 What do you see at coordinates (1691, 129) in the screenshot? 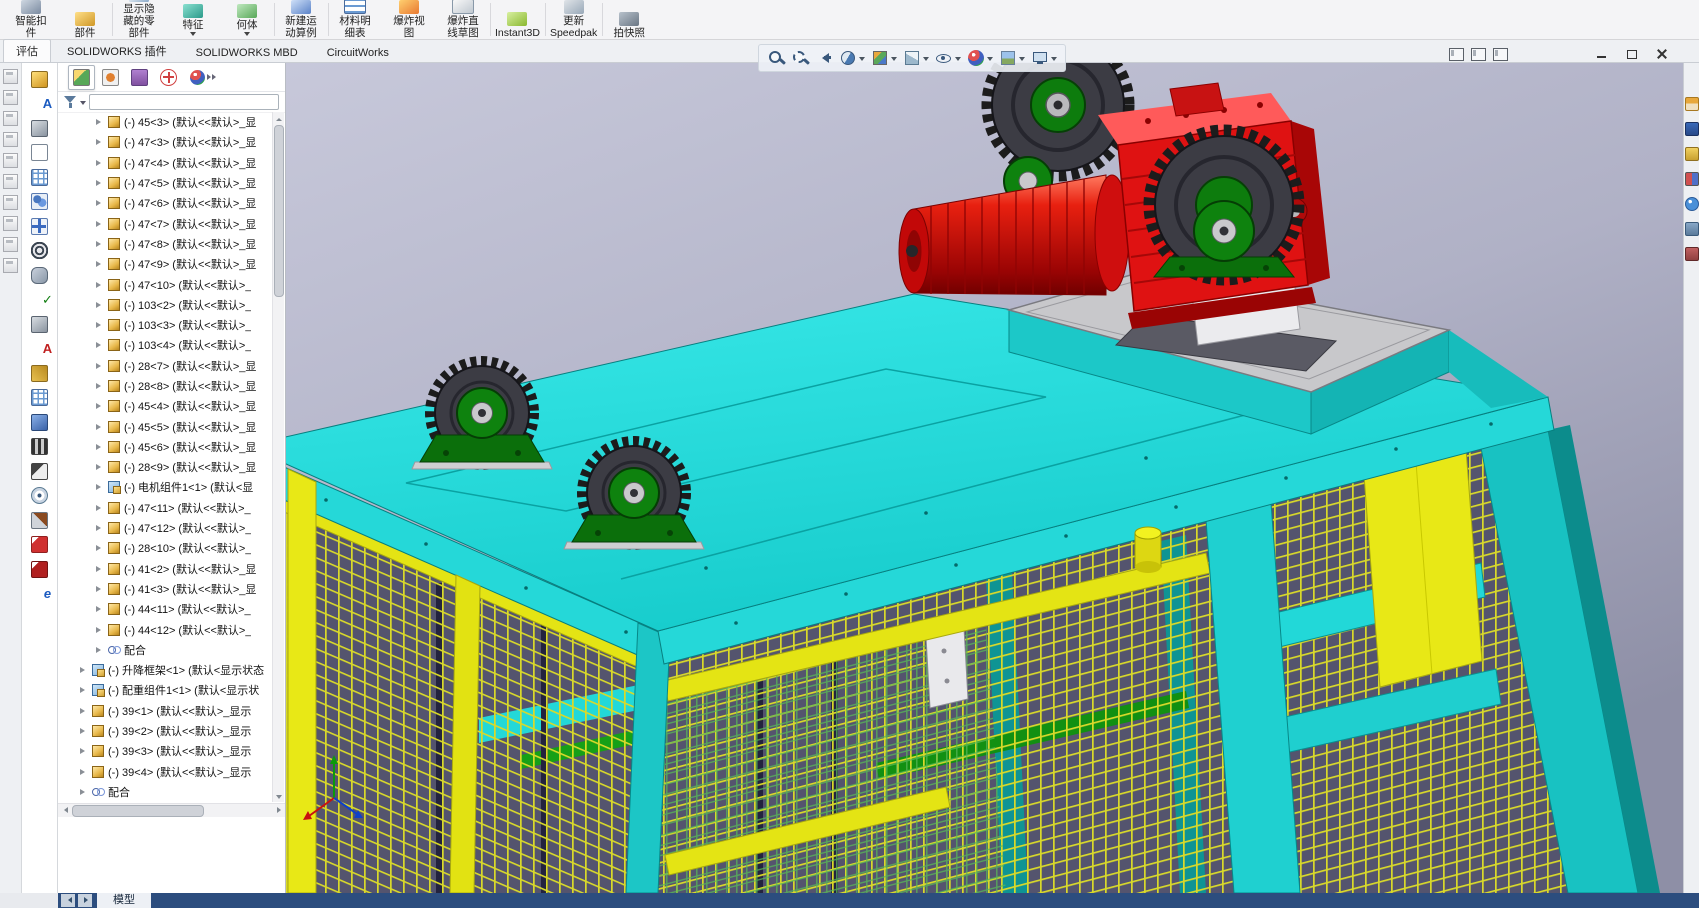
I see `design-library-icon` at bounding box center [1691, 129].